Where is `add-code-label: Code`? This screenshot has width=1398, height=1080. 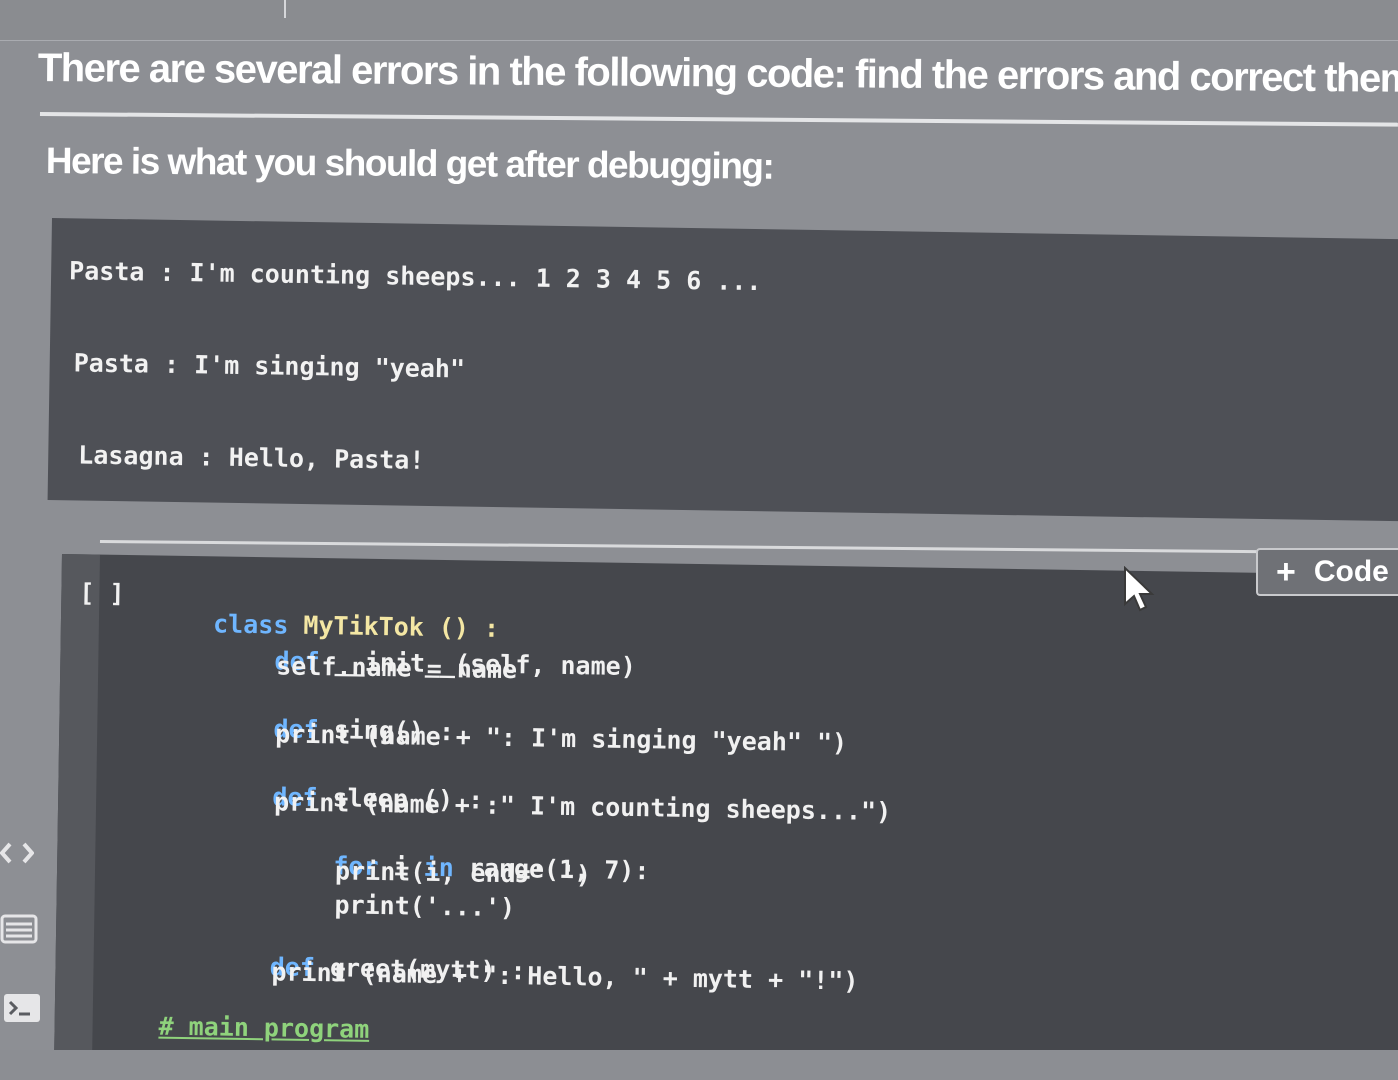
add-code-label: Code is located at coordinates (1351, 571).